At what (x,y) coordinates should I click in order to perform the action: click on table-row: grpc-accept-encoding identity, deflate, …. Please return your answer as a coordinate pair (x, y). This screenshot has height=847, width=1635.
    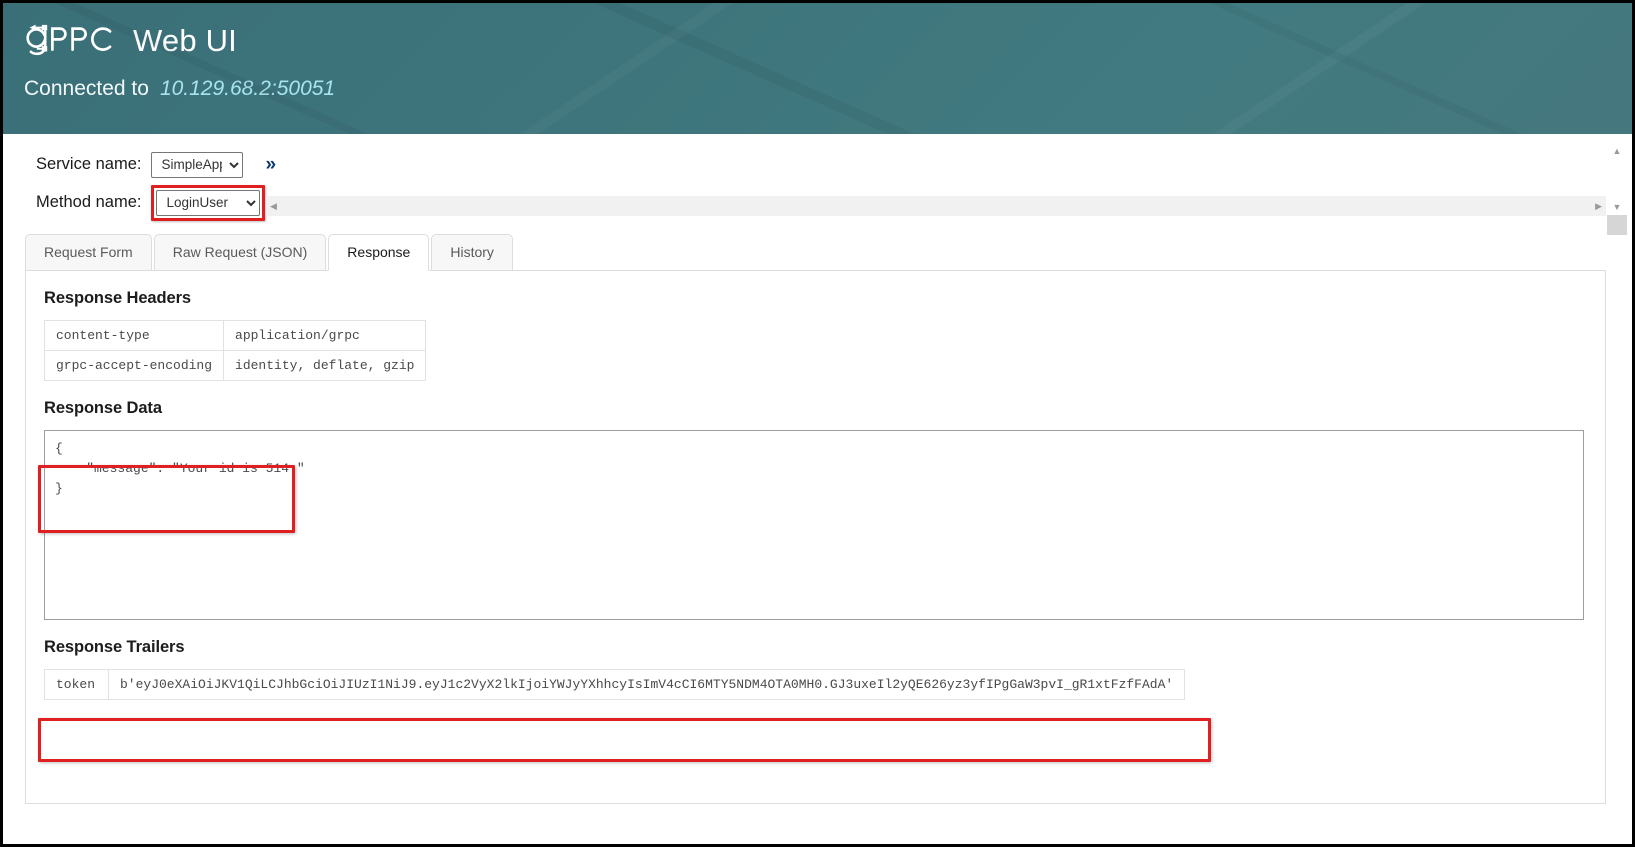
    Looking at the image, I should click on (235, 365).